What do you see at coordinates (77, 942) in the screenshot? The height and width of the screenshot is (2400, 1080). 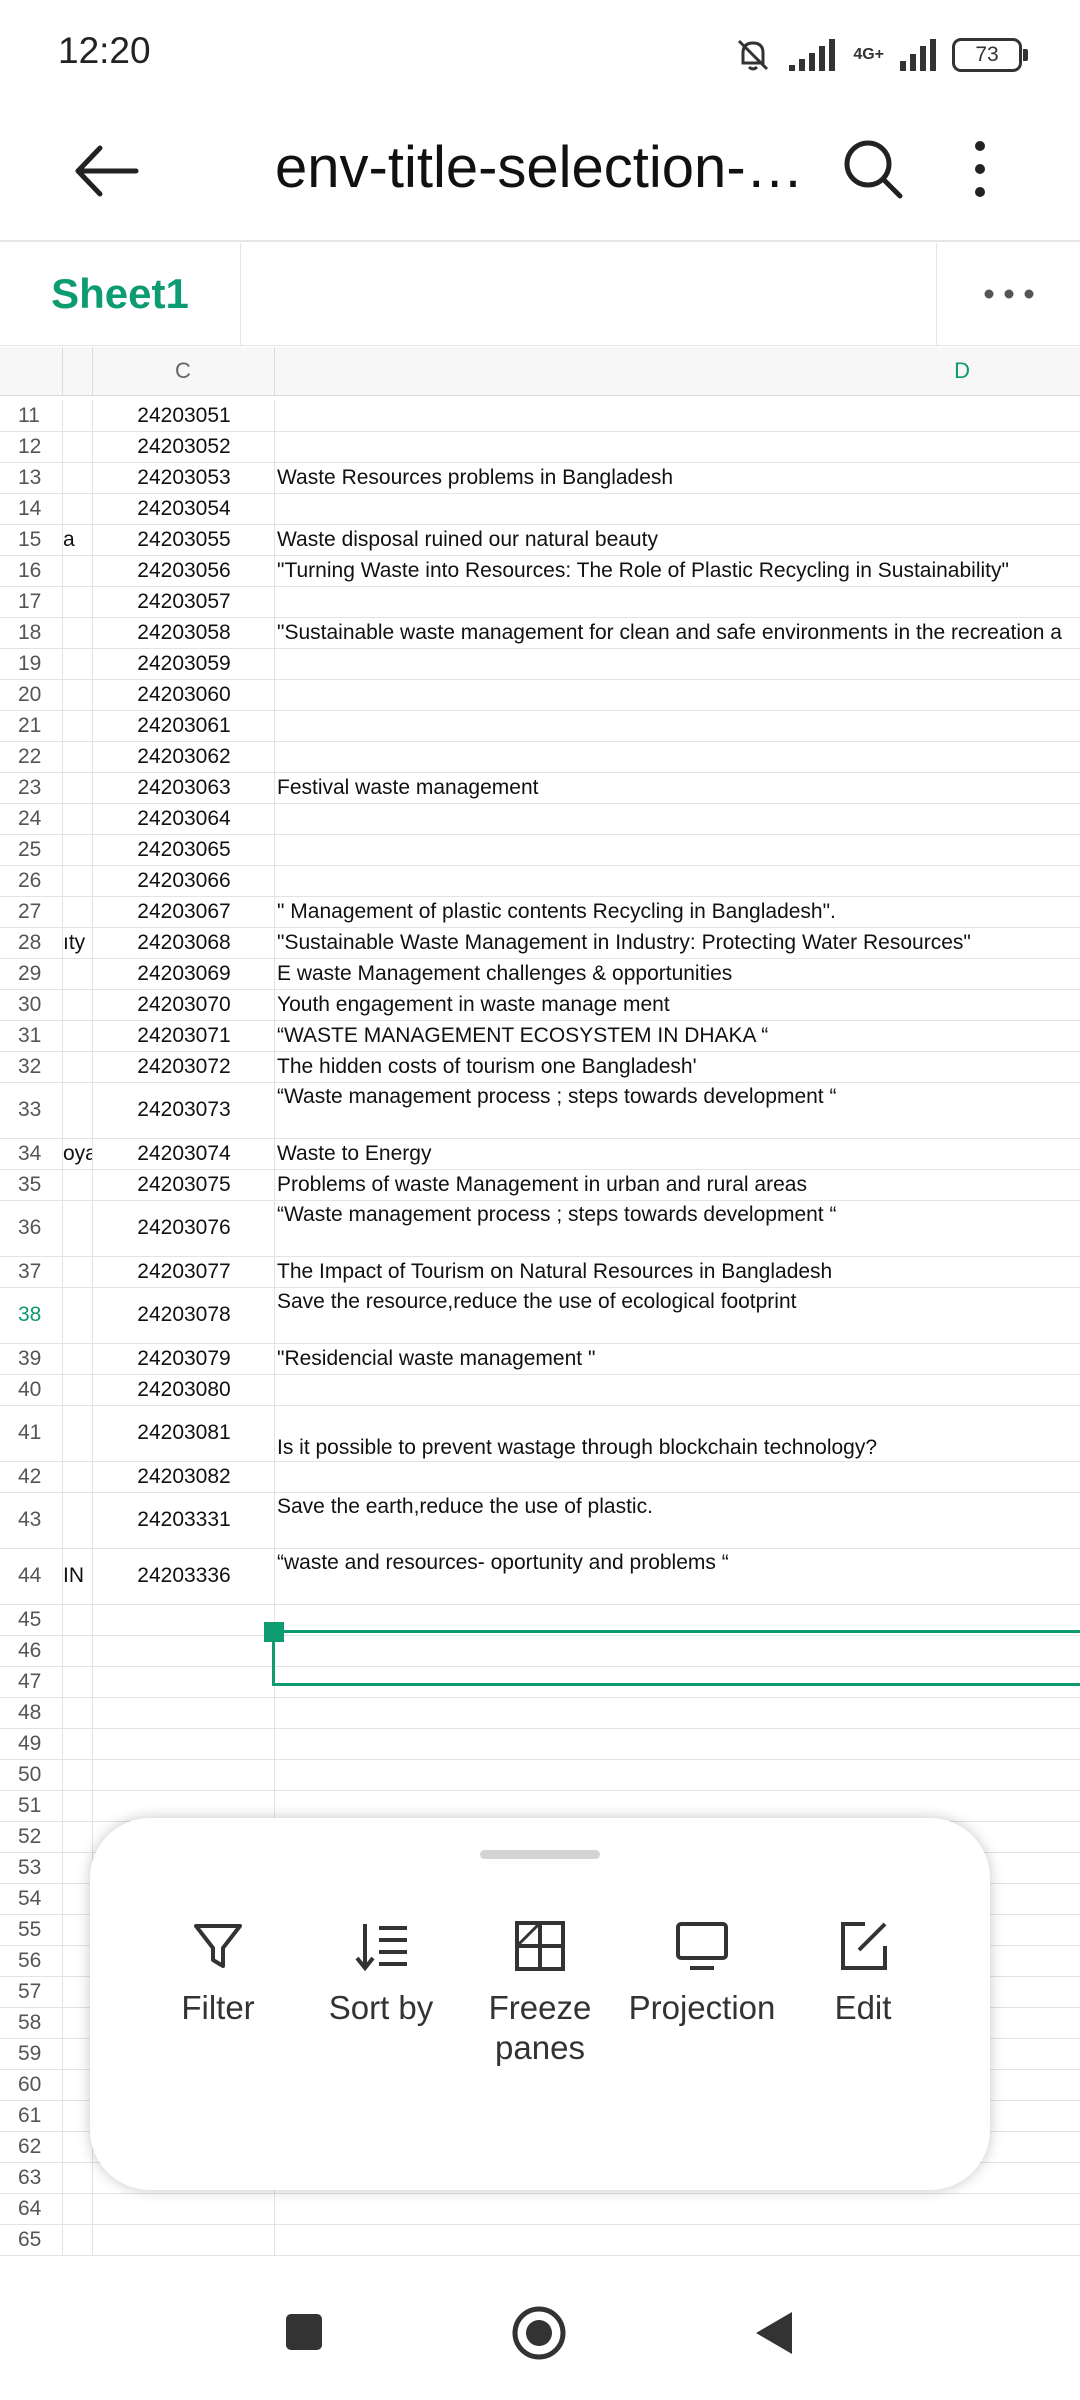 I see `cell-b: ıty` at bounding box center [77, 942].